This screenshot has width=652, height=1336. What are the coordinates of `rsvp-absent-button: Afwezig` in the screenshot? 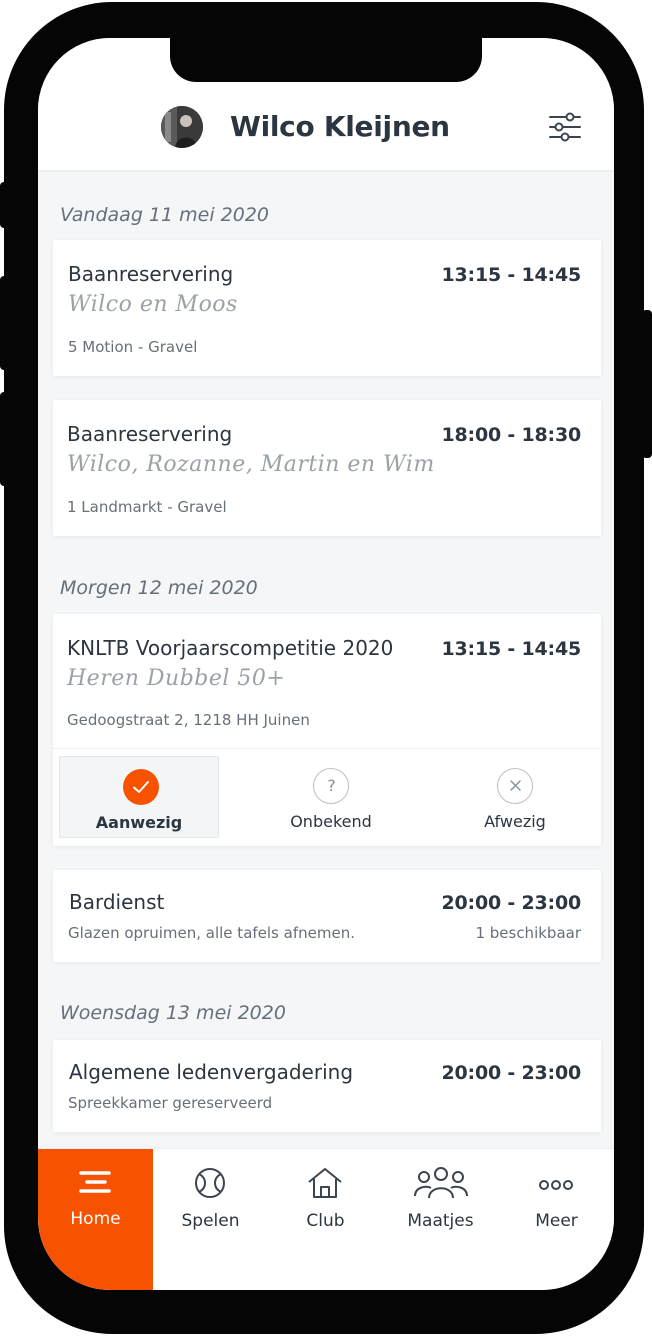 It's located at (515, 797).